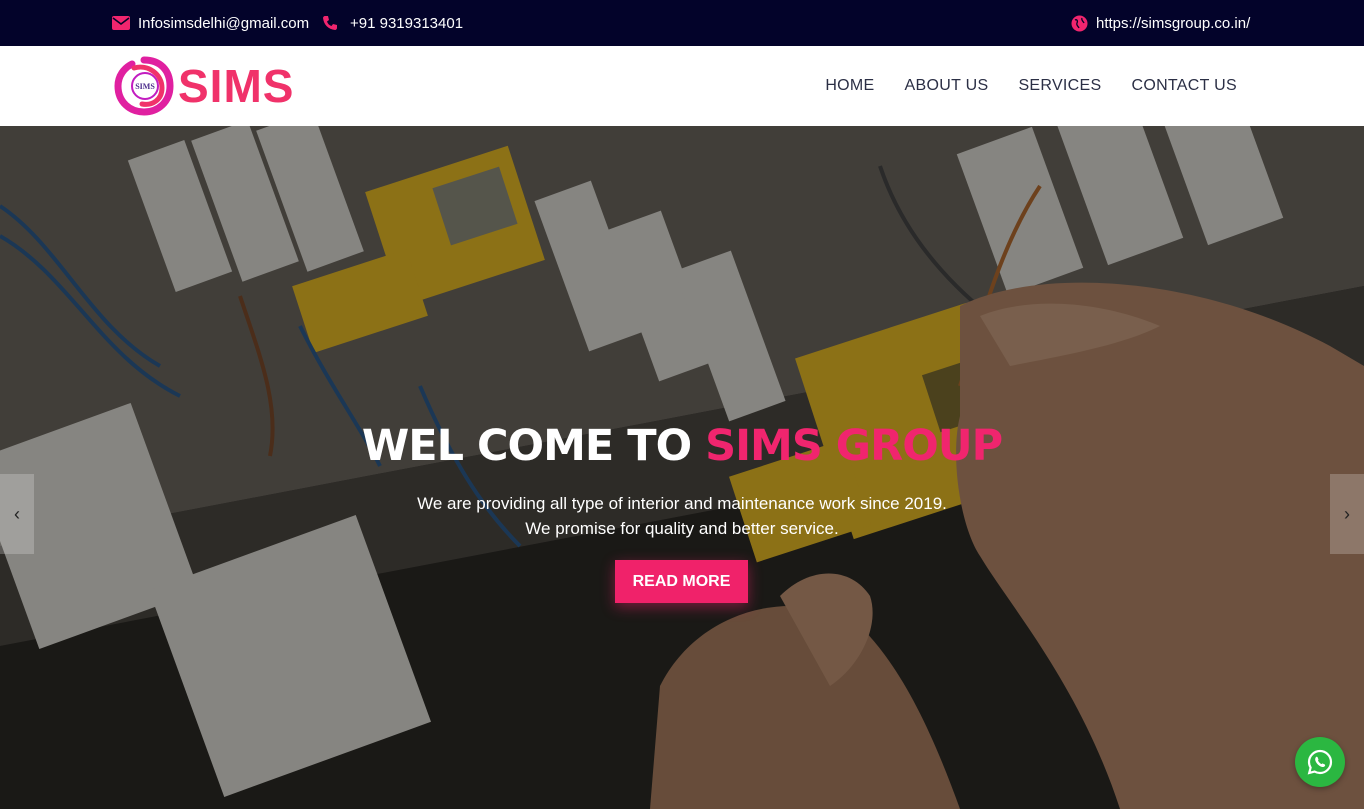 The width and height of the screenshot is (1364, 809). I want to click on phone-icon, so click(330, 23).